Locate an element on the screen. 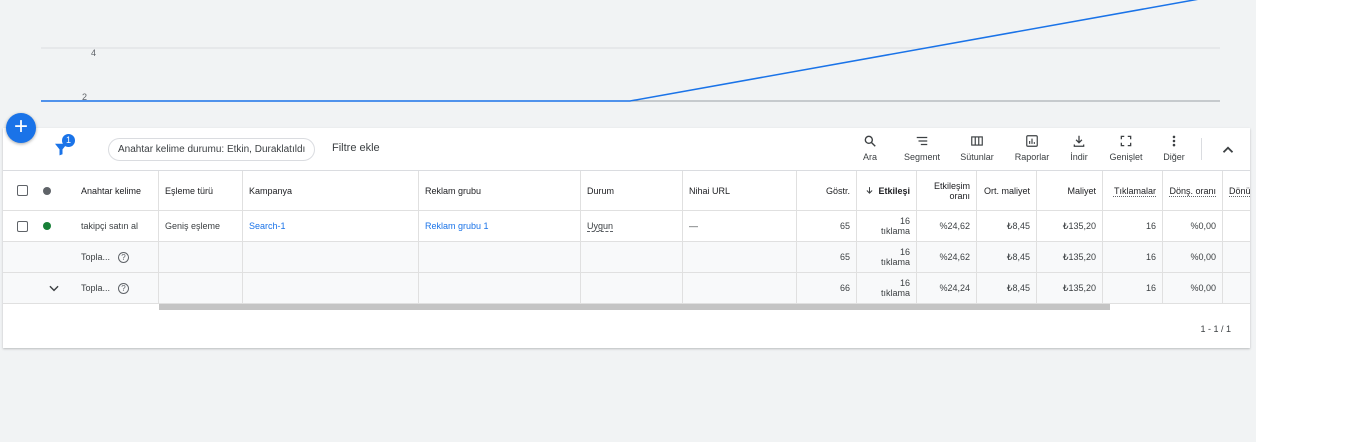  header-clicks-label: Tıklamalar is located at coordinates (1134, 190).